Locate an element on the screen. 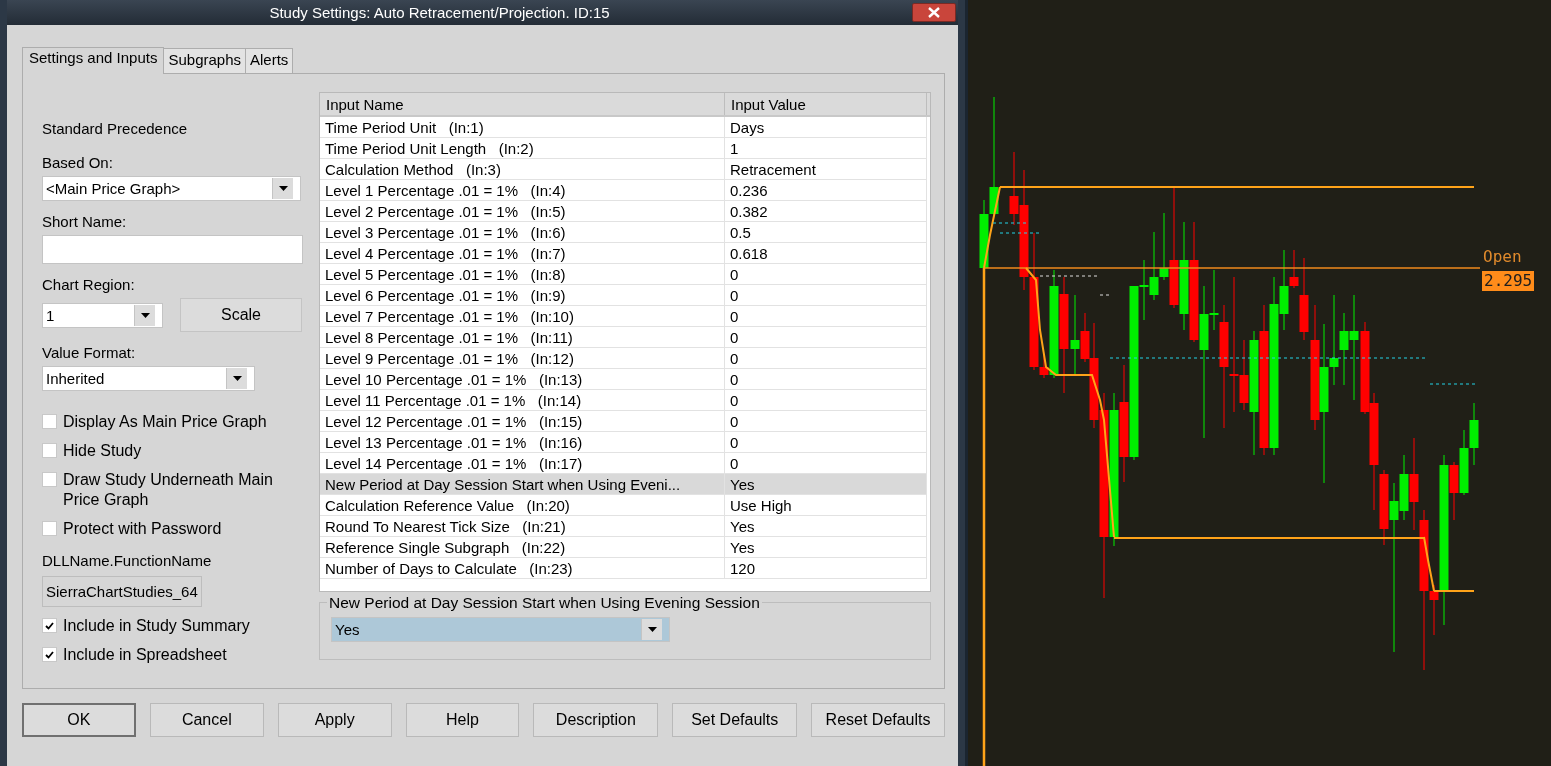 Image resolution: width=1551 pixels, height=766 pixels. table-cell: 120 is located at coordinates (826, 568).